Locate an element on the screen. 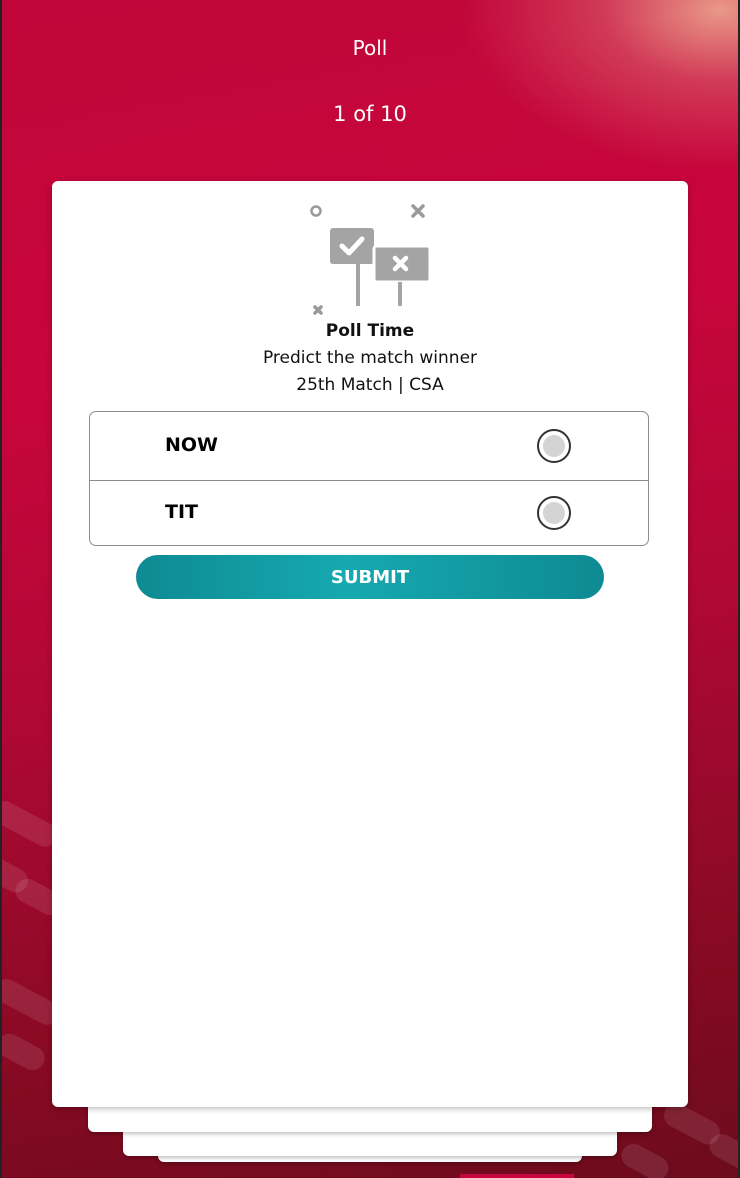  poll-question: Predict the match winner is located at coordinates (370, 358).